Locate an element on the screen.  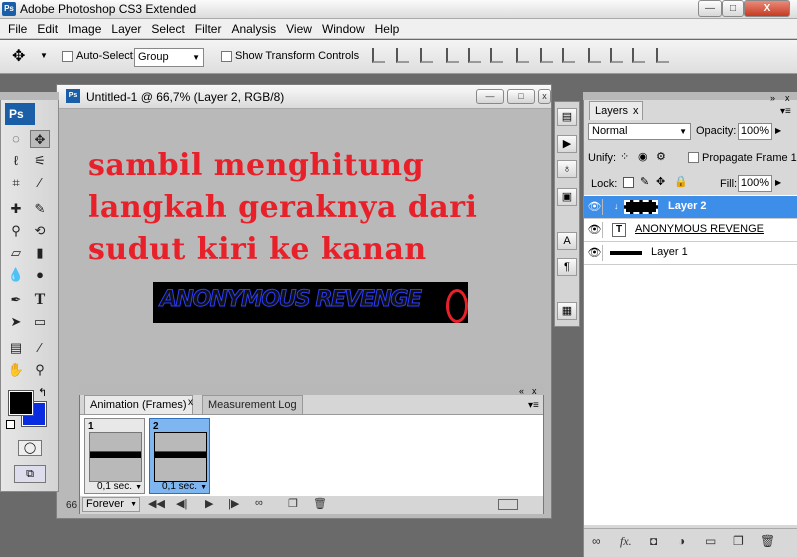
menu-help: Help is located at coordinates (387, 28).